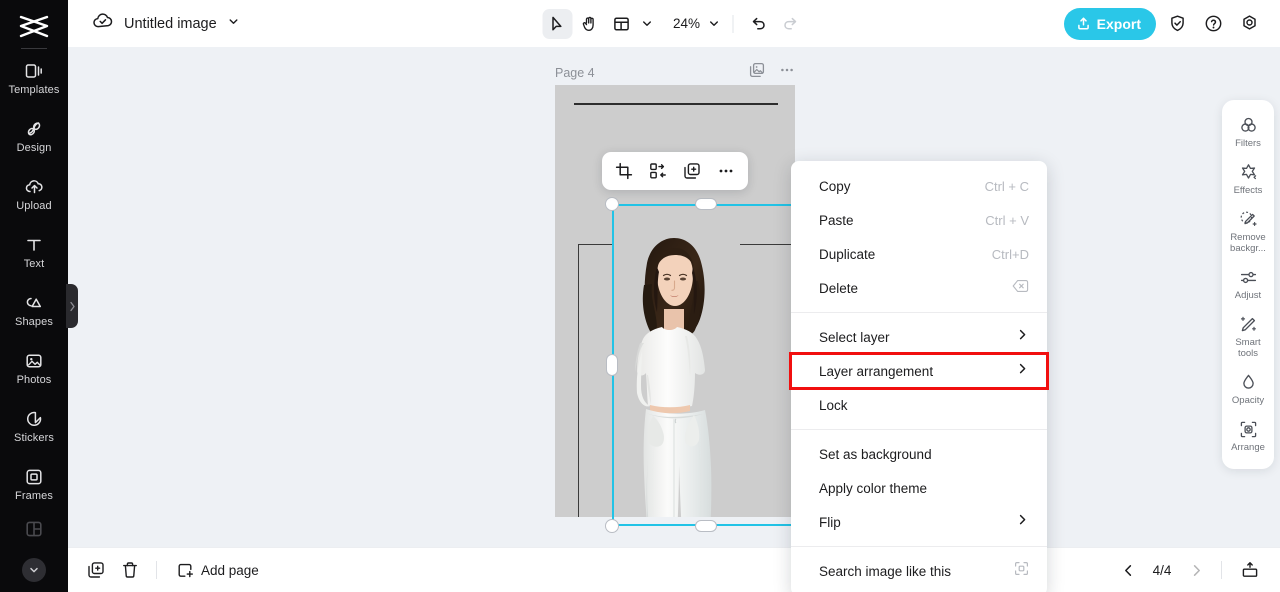 Image resolution: width=1280 pixels, height=592 pixels. I want to click on sidebar-item-frames: Frames, so click(34, 484).